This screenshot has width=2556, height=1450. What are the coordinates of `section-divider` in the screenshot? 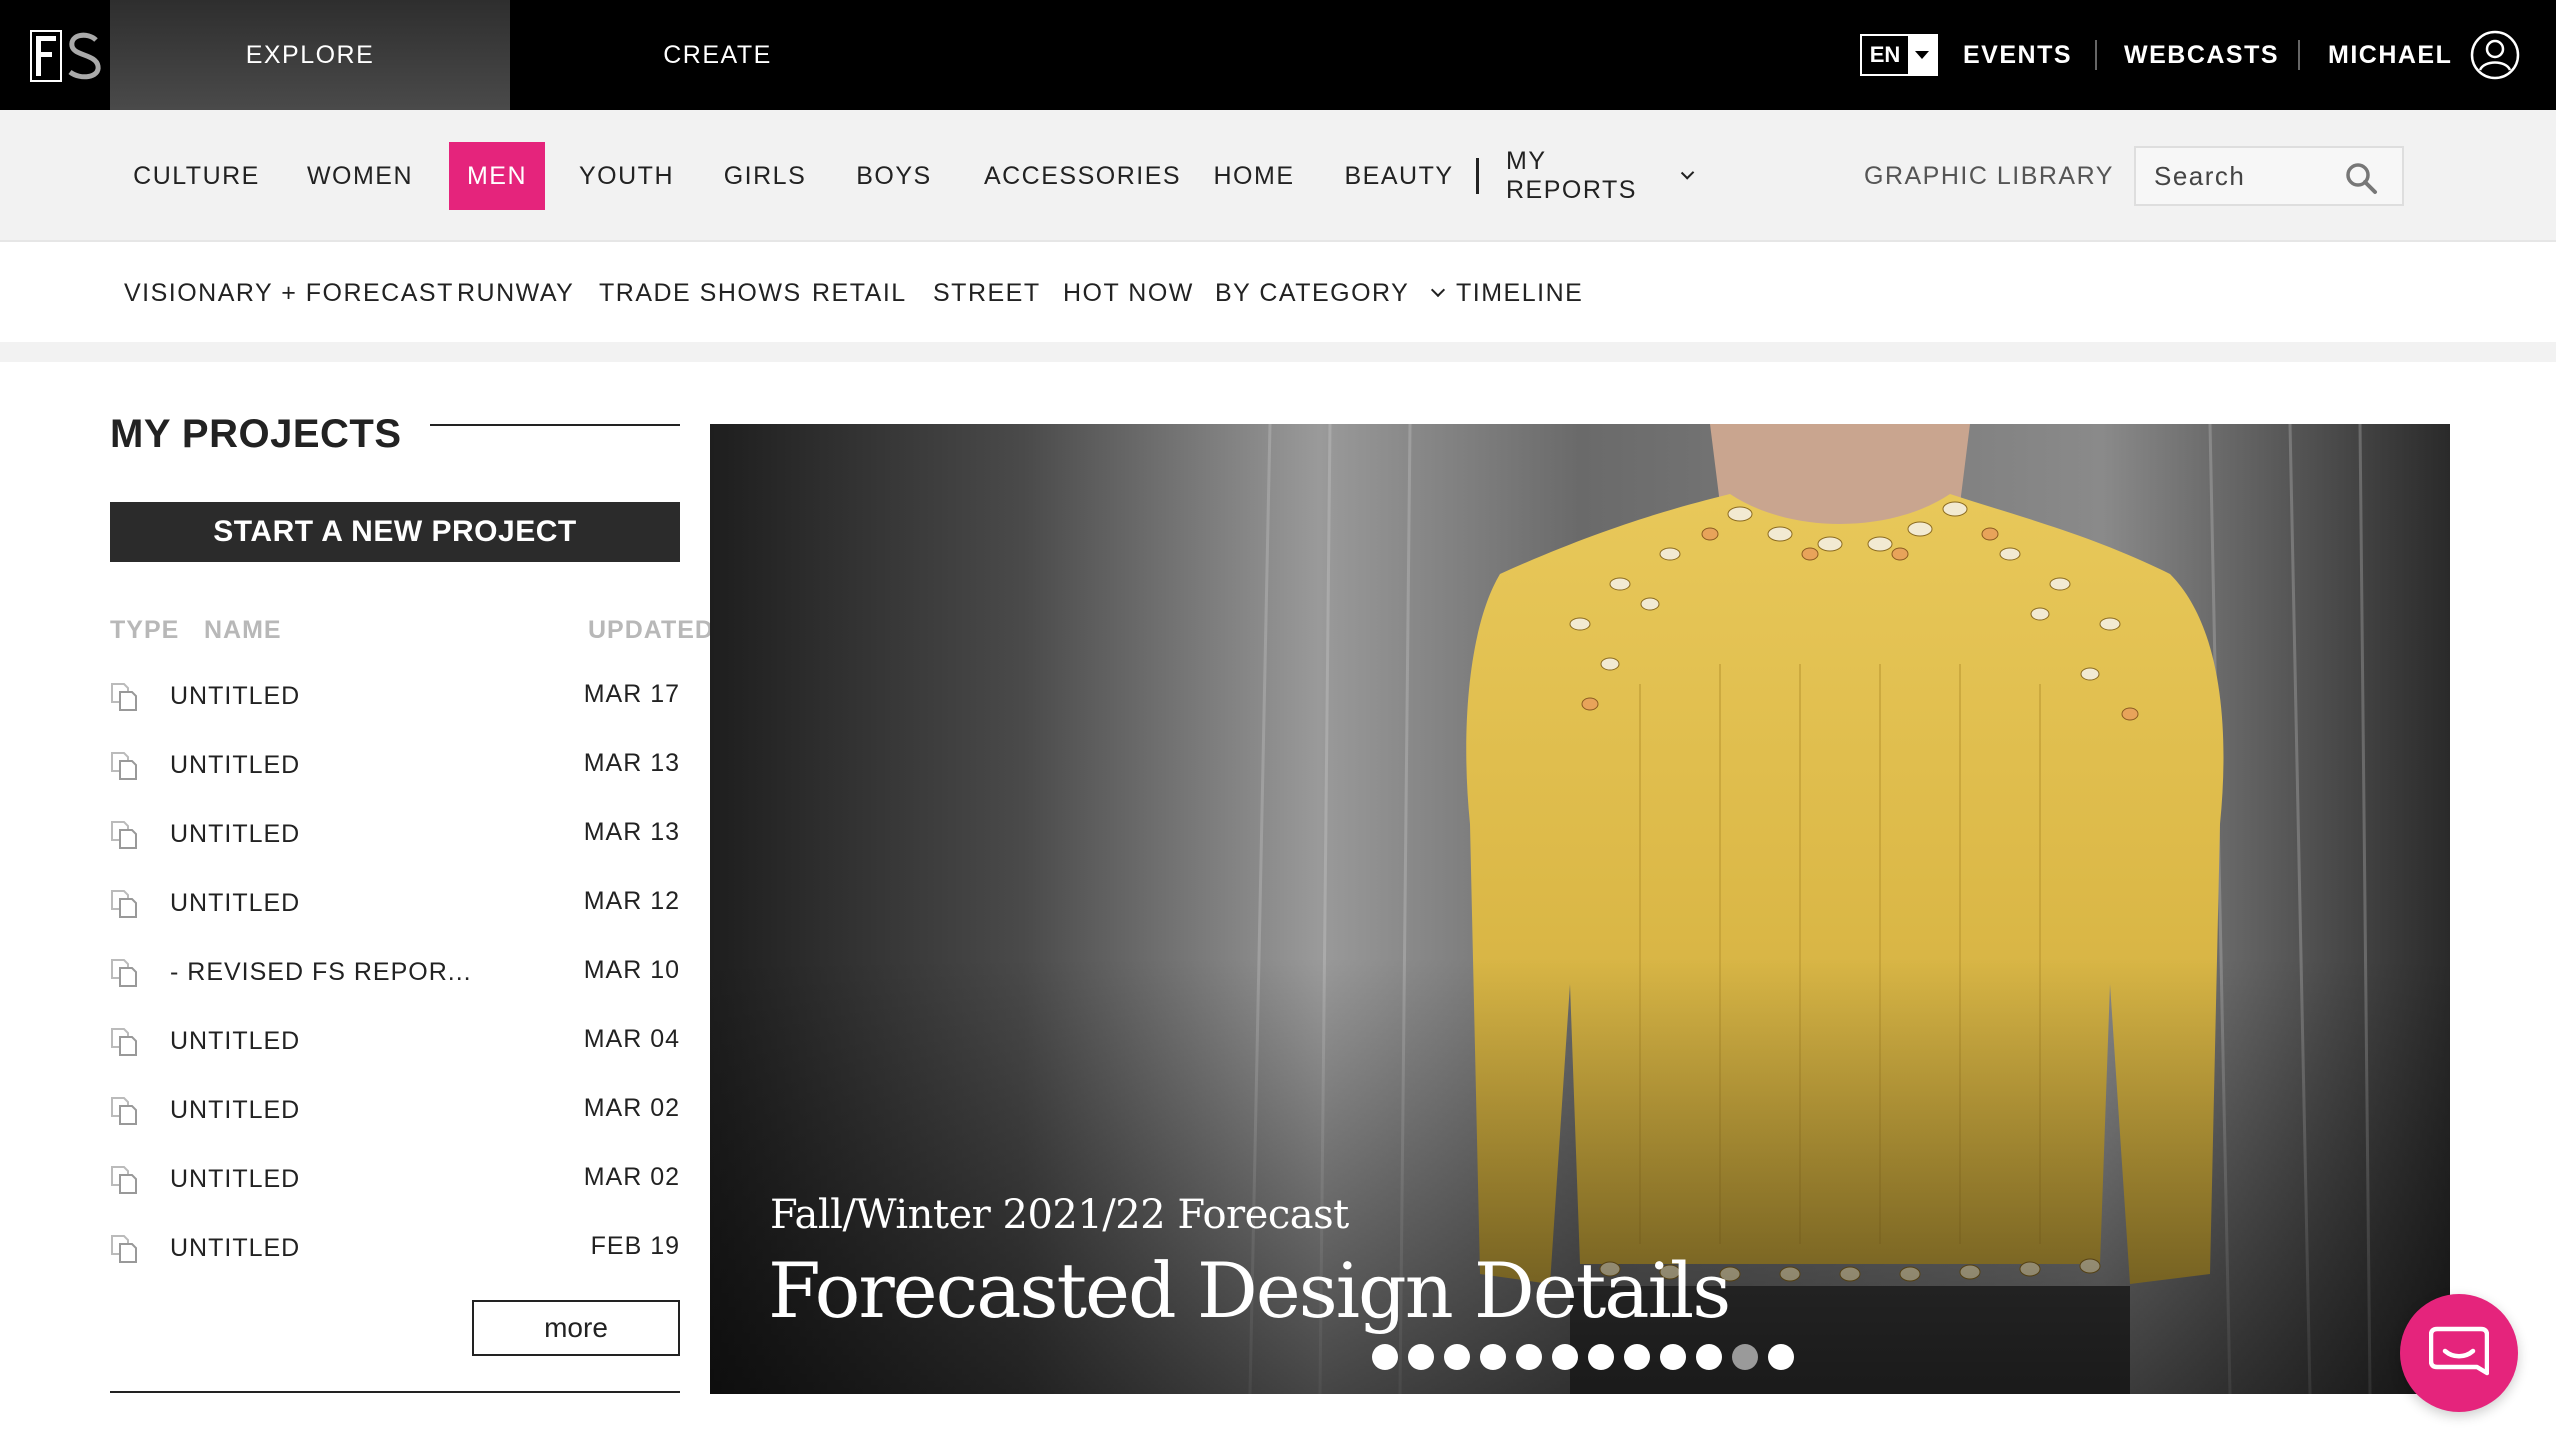 It's located at (1278, 352).